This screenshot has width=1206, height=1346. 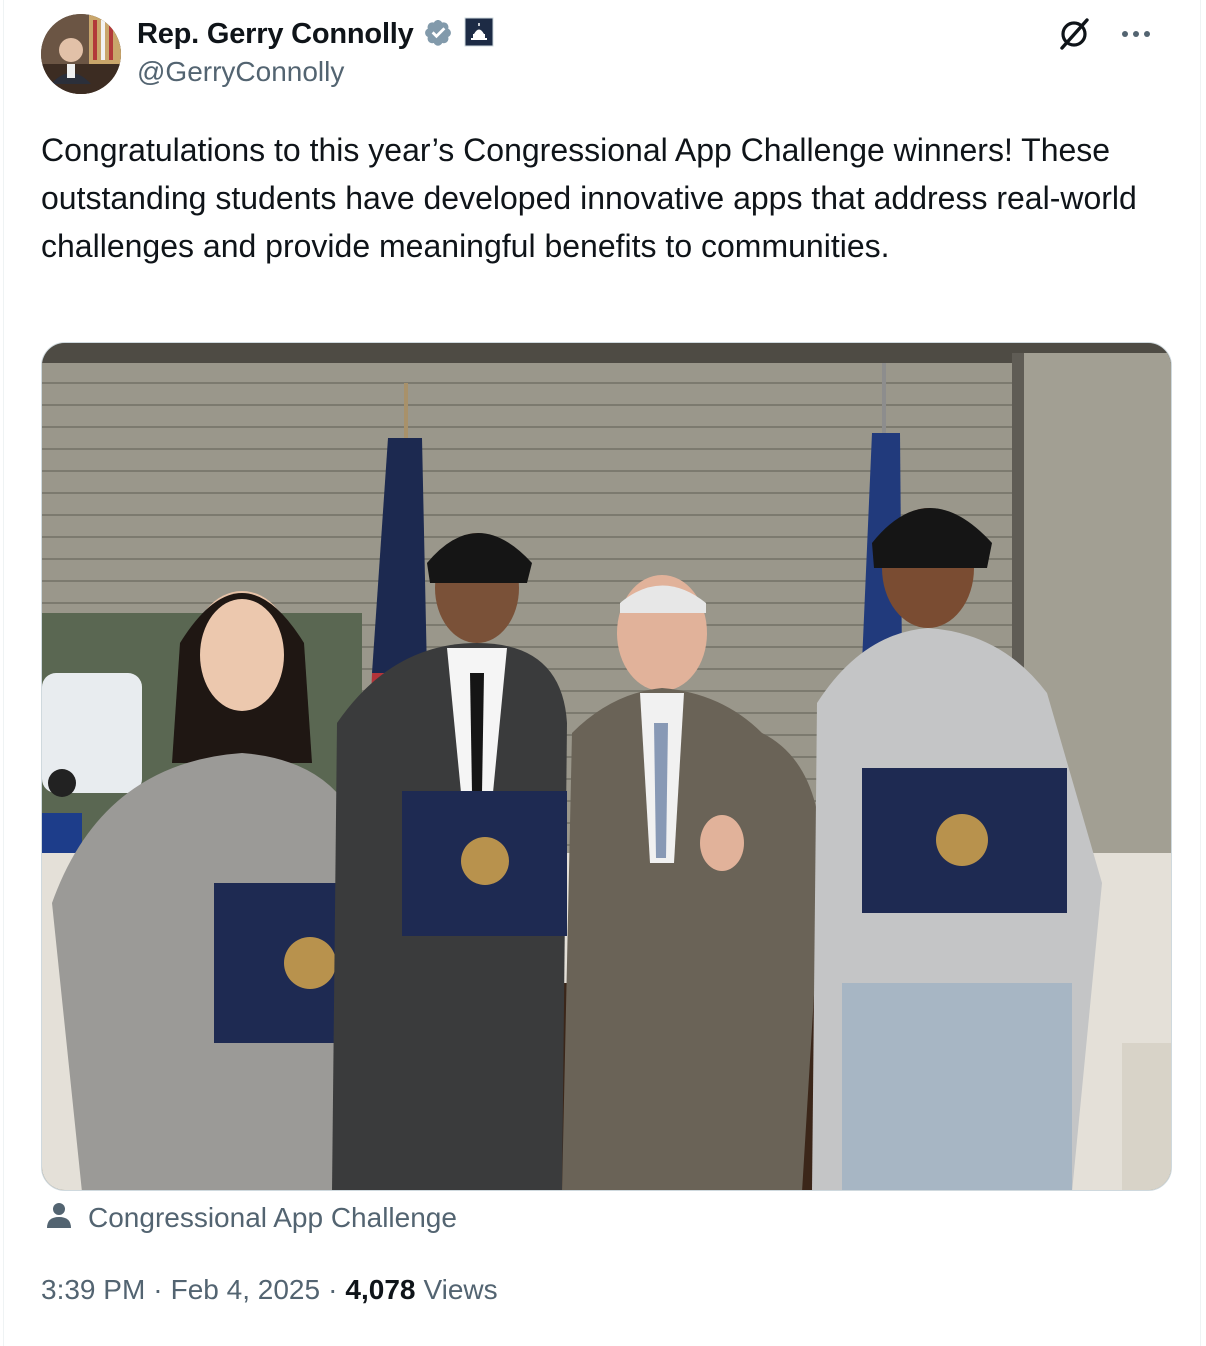 What do you see at coordinates (479, 34) in the screenshot?
I see `capitol-badge-icon` at bounding box center [479, 34].